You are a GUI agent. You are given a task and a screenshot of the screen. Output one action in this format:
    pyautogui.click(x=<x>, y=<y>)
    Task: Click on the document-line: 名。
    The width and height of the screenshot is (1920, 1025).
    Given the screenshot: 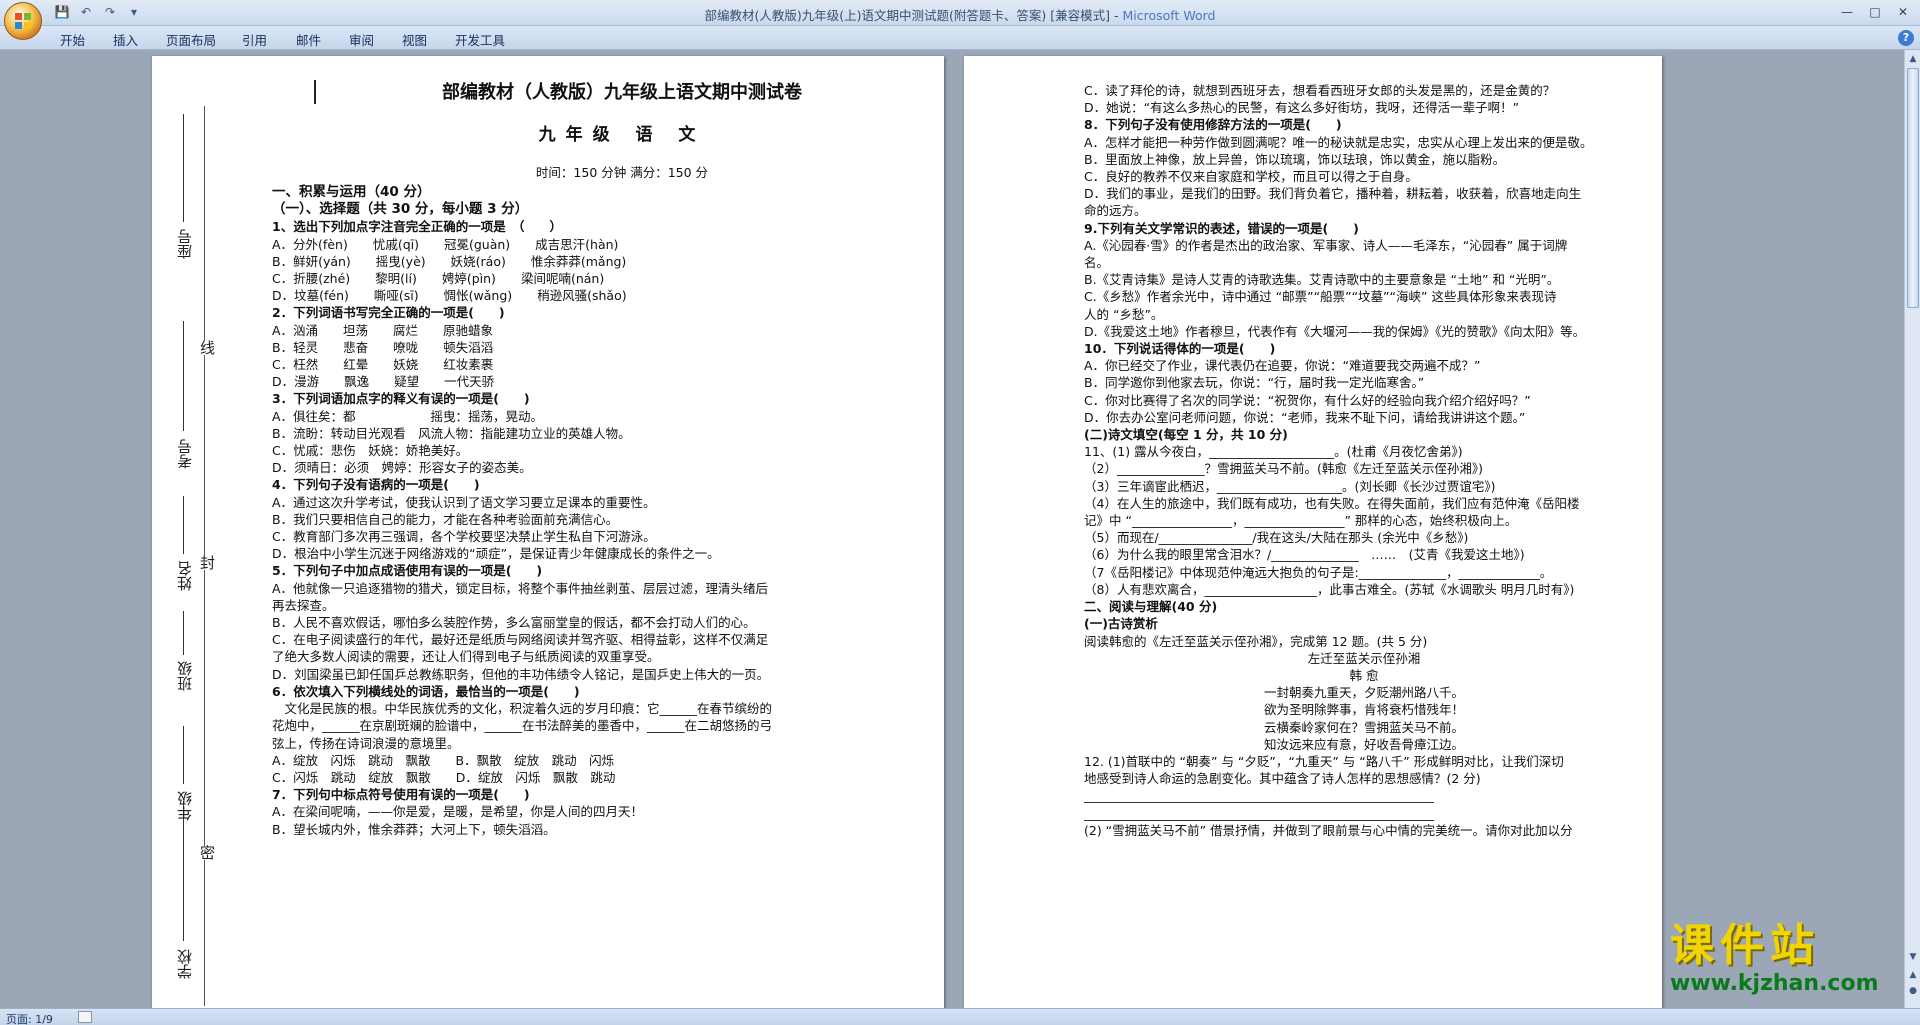 What is the action you would take?
    pyautogui.click(x=1097, y=263)
    